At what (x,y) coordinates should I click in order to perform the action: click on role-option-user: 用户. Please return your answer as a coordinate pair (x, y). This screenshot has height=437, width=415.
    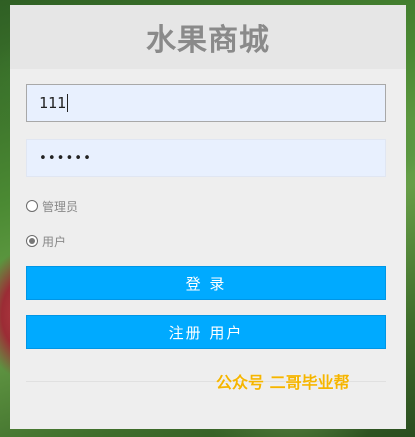
    Looking at the image, I should click on (46, 241).